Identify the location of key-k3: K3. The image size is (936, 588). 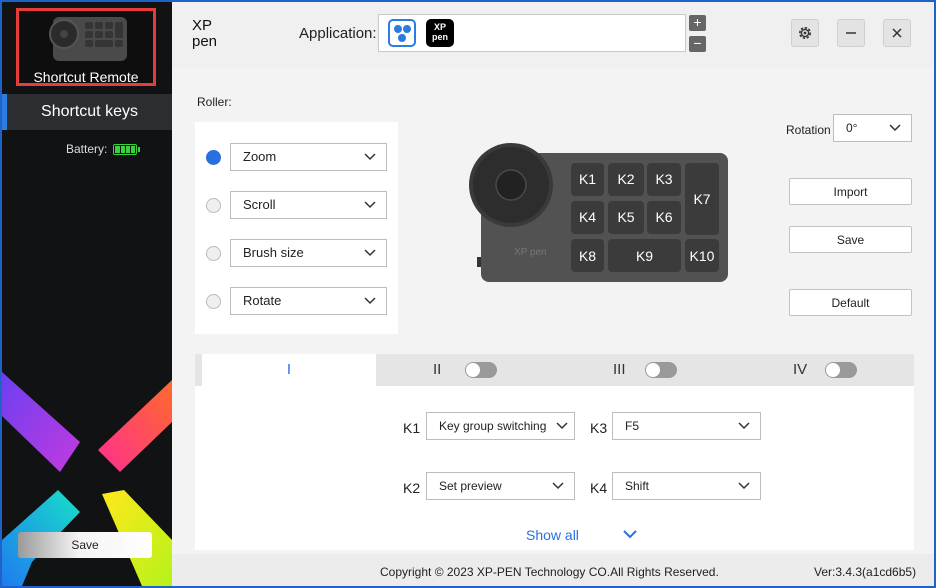
(664, 179).